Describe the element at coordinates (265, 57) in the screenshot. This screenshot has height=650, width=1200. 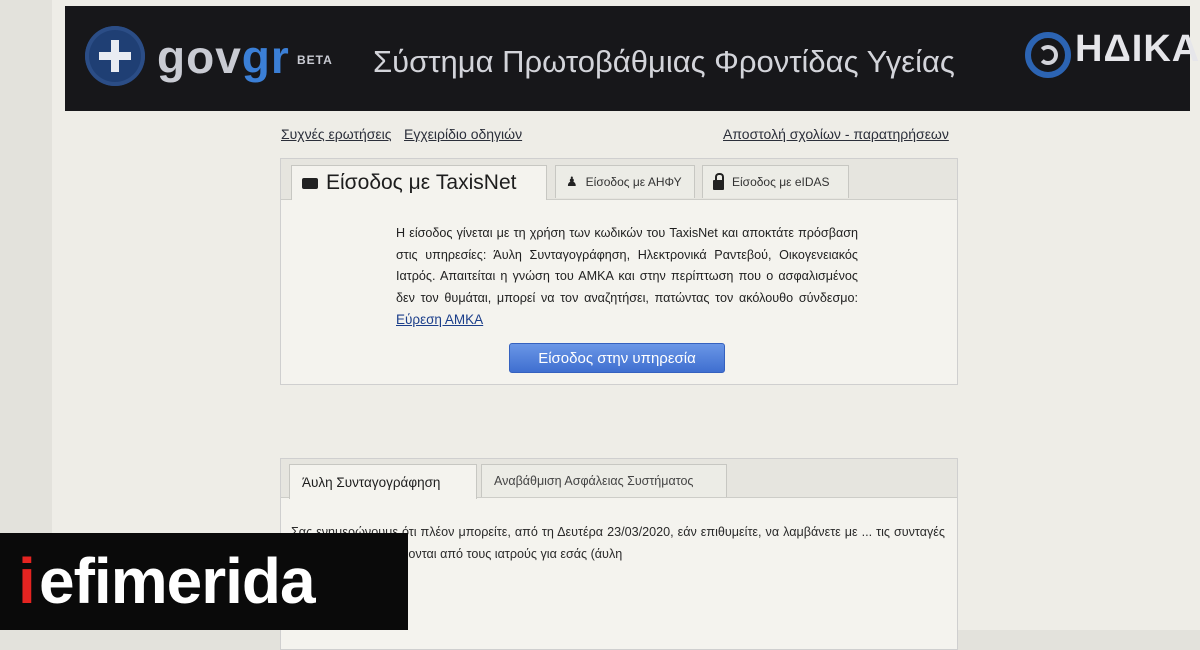
I see `logo-gr: gr` at that location.